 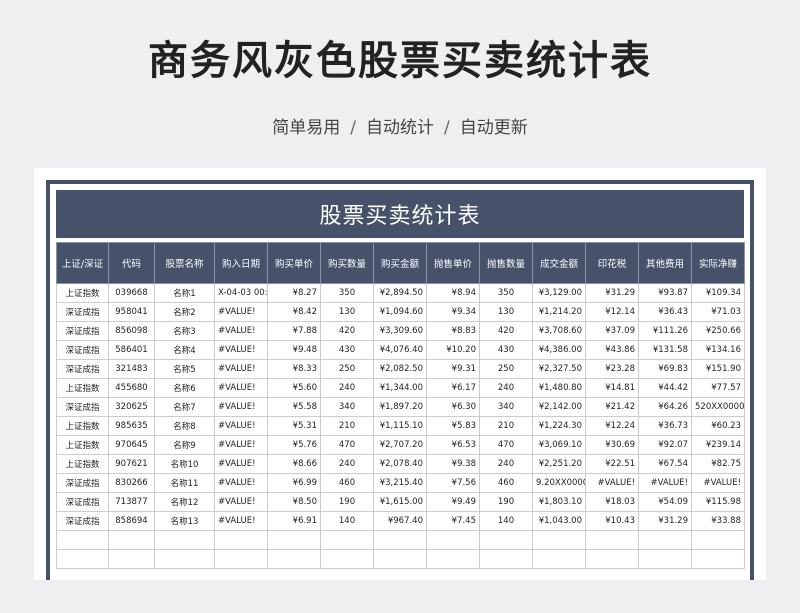 What do you see at coordinates (400, 369) in the screenshot?
I see `table-cell: ¥2,082.50` at bounding box center [400, 369].